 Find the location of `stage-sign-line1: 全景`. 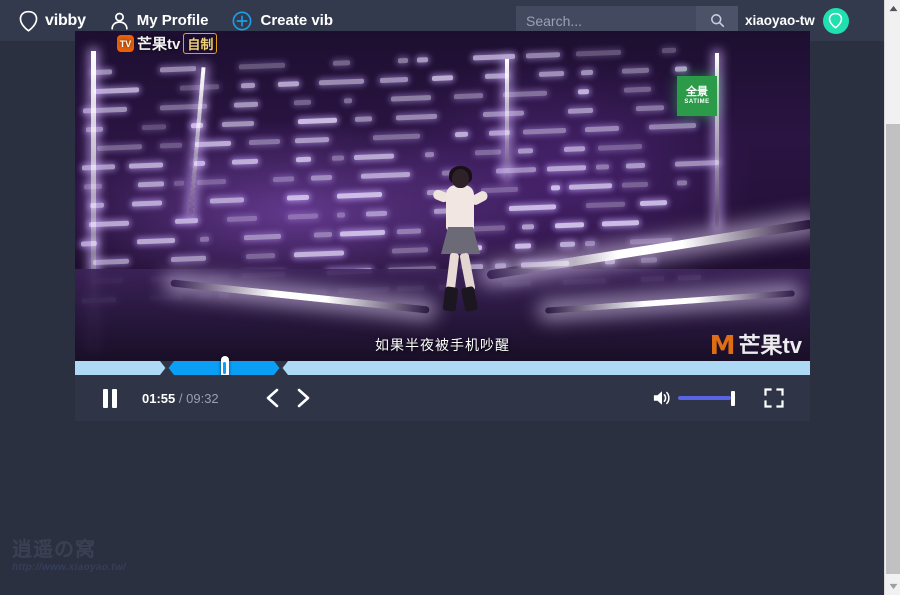

stage-sign-line1: 全景 is located at coordinates (697, 92).